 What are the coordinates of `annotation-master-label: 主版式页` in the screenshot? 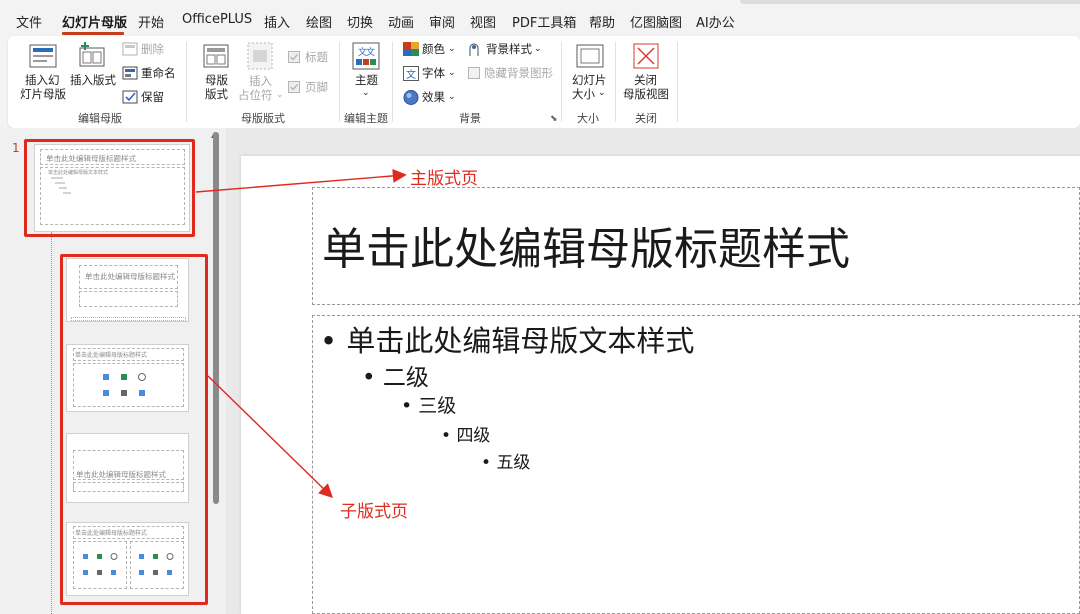 It's located at (444, 179).